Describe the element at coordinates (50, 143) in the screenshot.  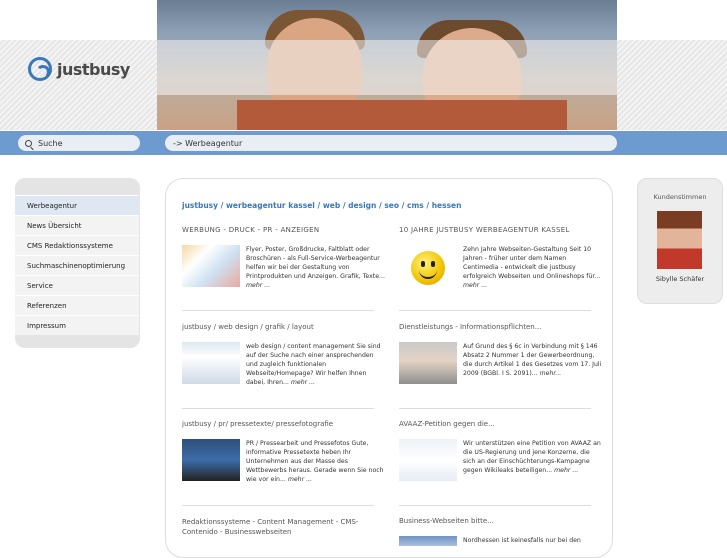
I see `search-label: Suche` at that location.